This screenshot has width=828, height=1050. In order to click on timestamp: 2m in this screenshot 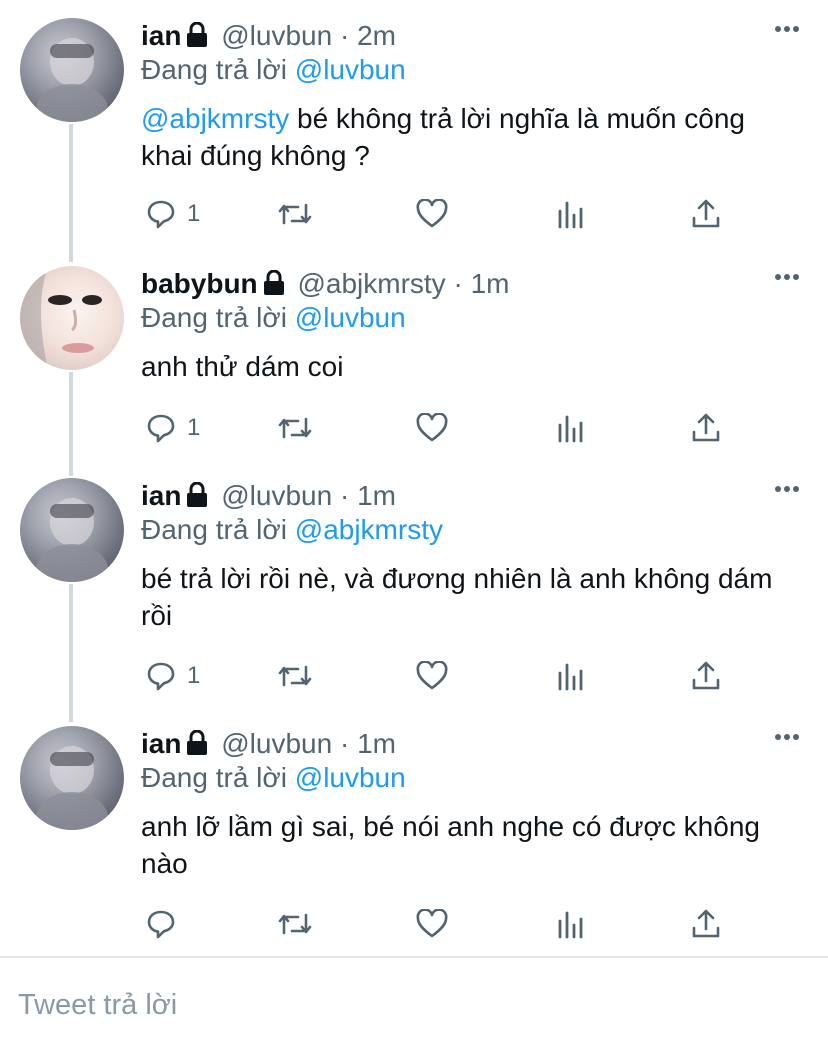, I will do `click(376, 35)`.